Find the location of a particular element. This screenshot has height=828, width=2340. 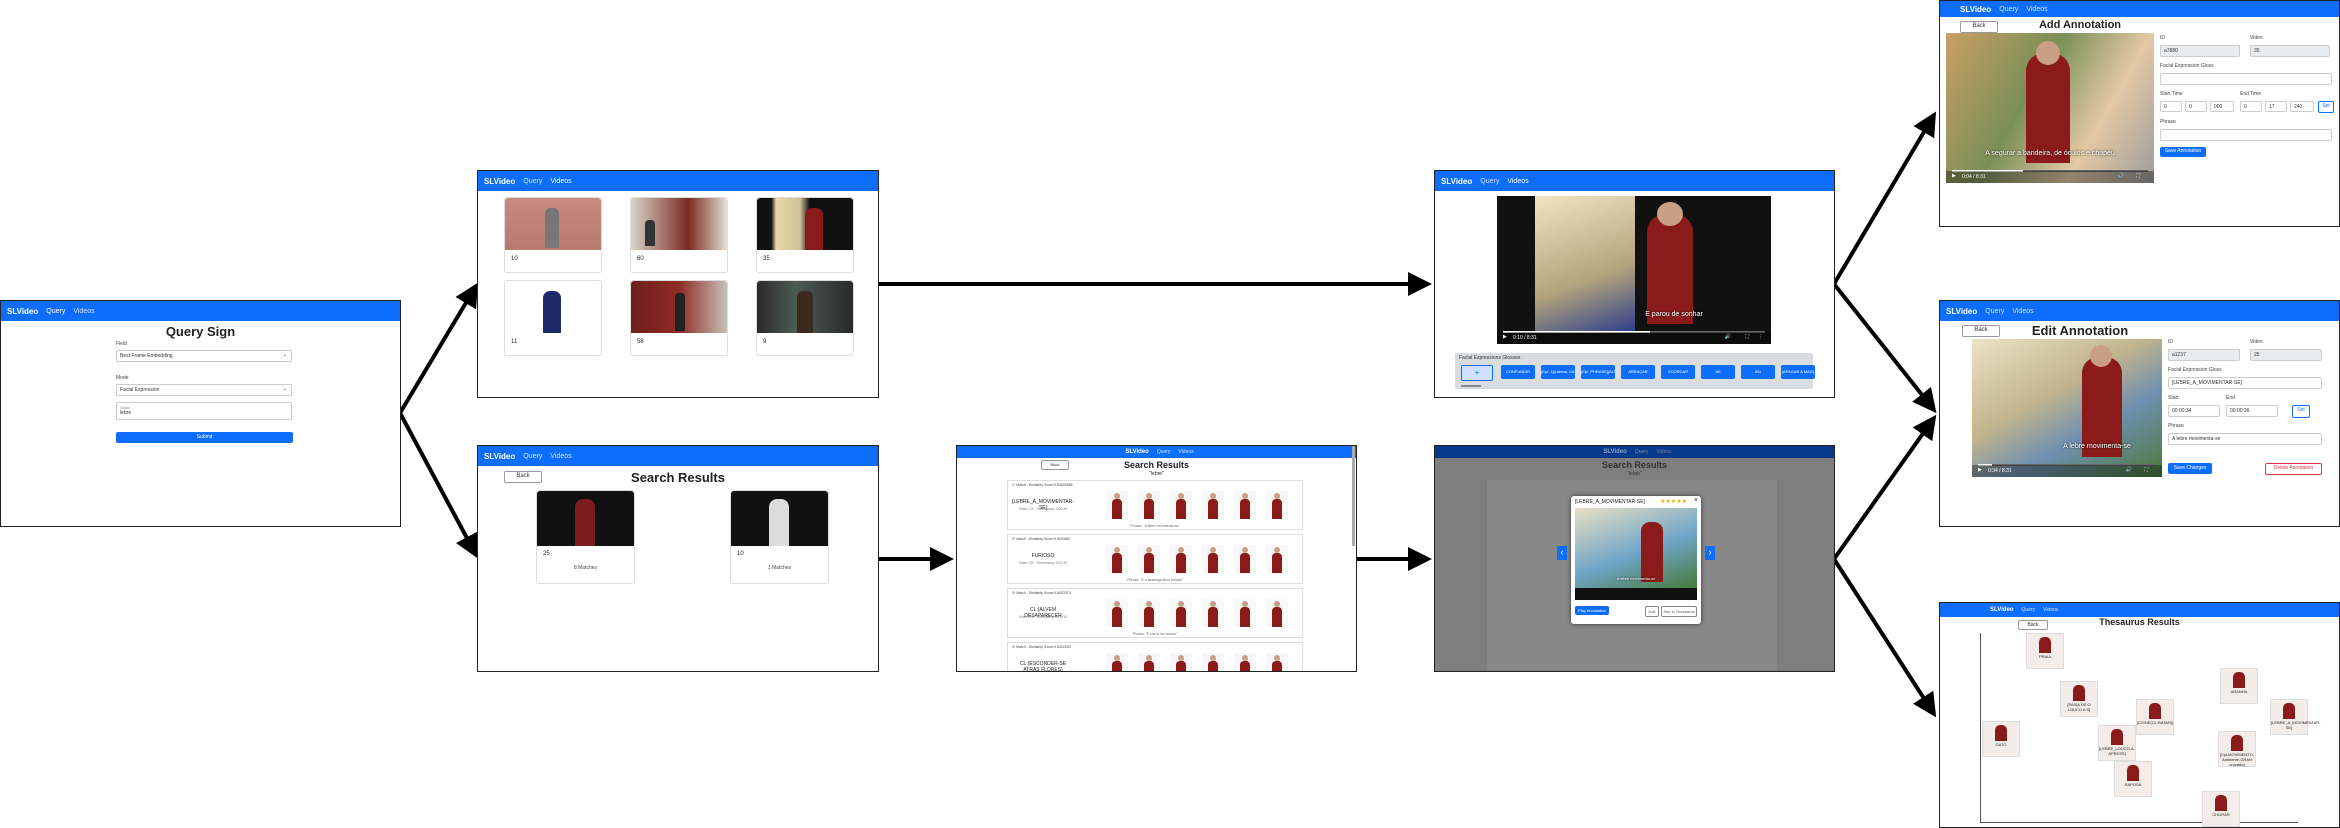

thesaurus-node: [CISNE(CL:RATAR)] is located at coordinates (2155, 717).